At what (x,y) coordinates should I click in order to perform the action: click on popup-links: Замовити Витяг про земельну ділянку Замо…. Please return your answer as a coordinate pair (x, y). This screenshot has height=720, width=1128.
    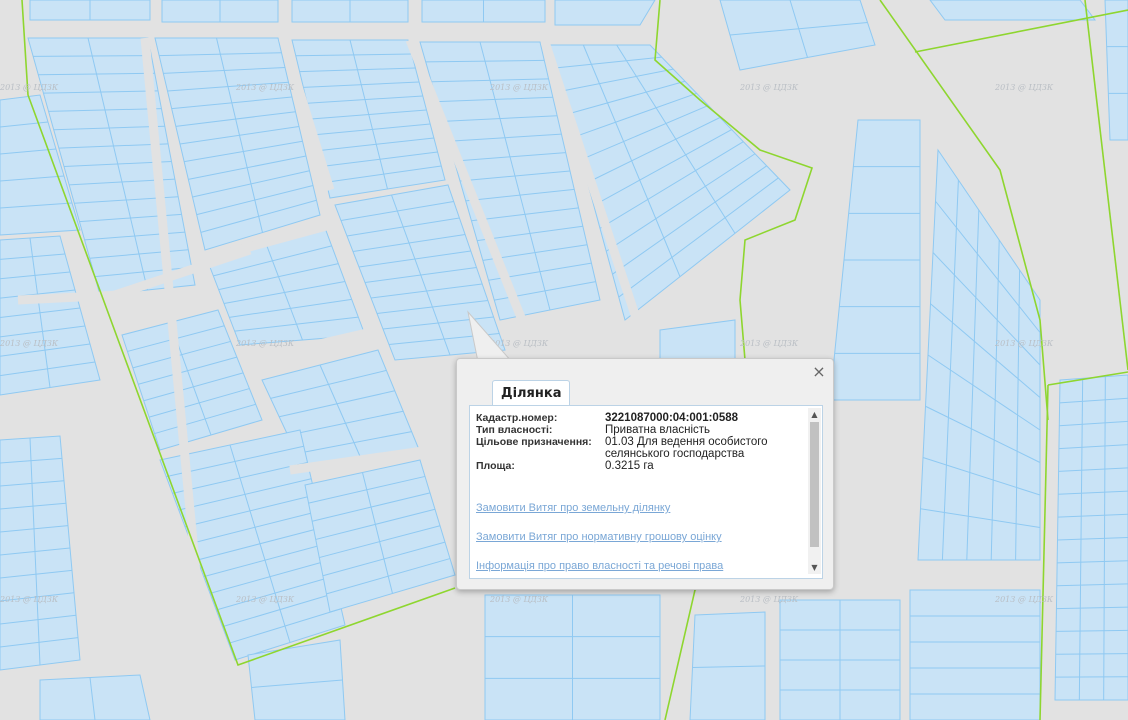
    Looking at the image, I should click on (599, 540).